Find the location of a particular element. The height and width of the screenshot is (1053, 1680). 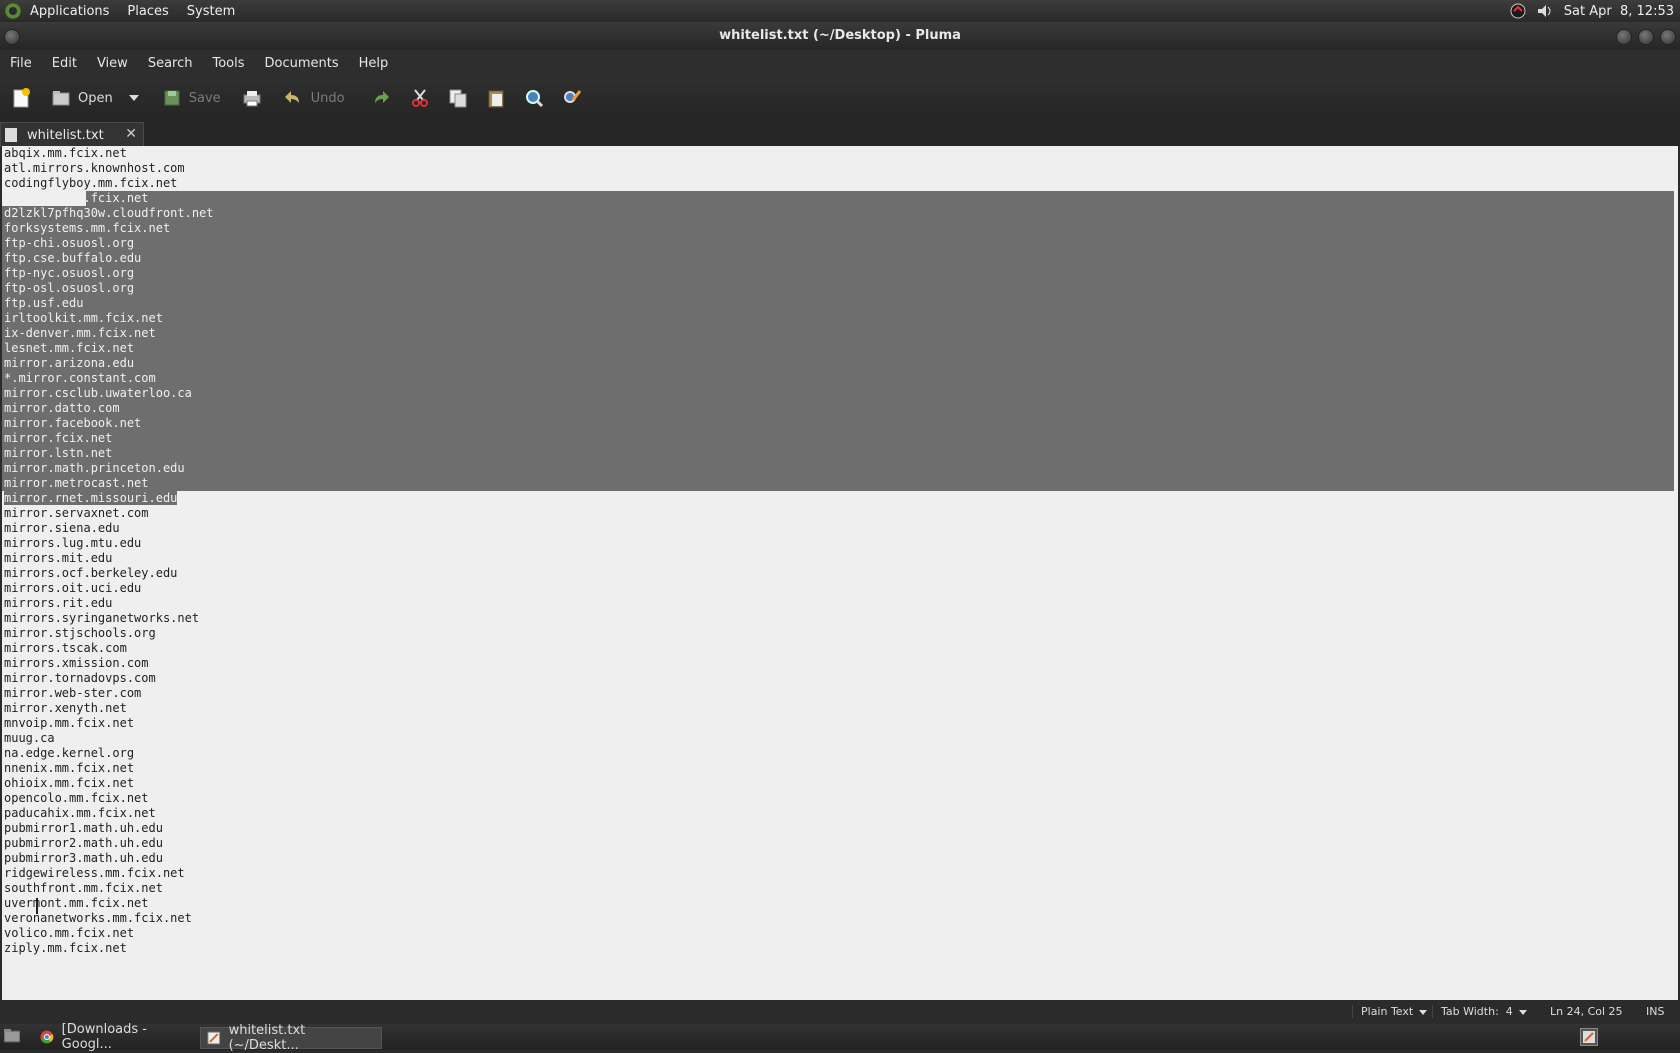

new-document-button is located at coordinates (21, 98).